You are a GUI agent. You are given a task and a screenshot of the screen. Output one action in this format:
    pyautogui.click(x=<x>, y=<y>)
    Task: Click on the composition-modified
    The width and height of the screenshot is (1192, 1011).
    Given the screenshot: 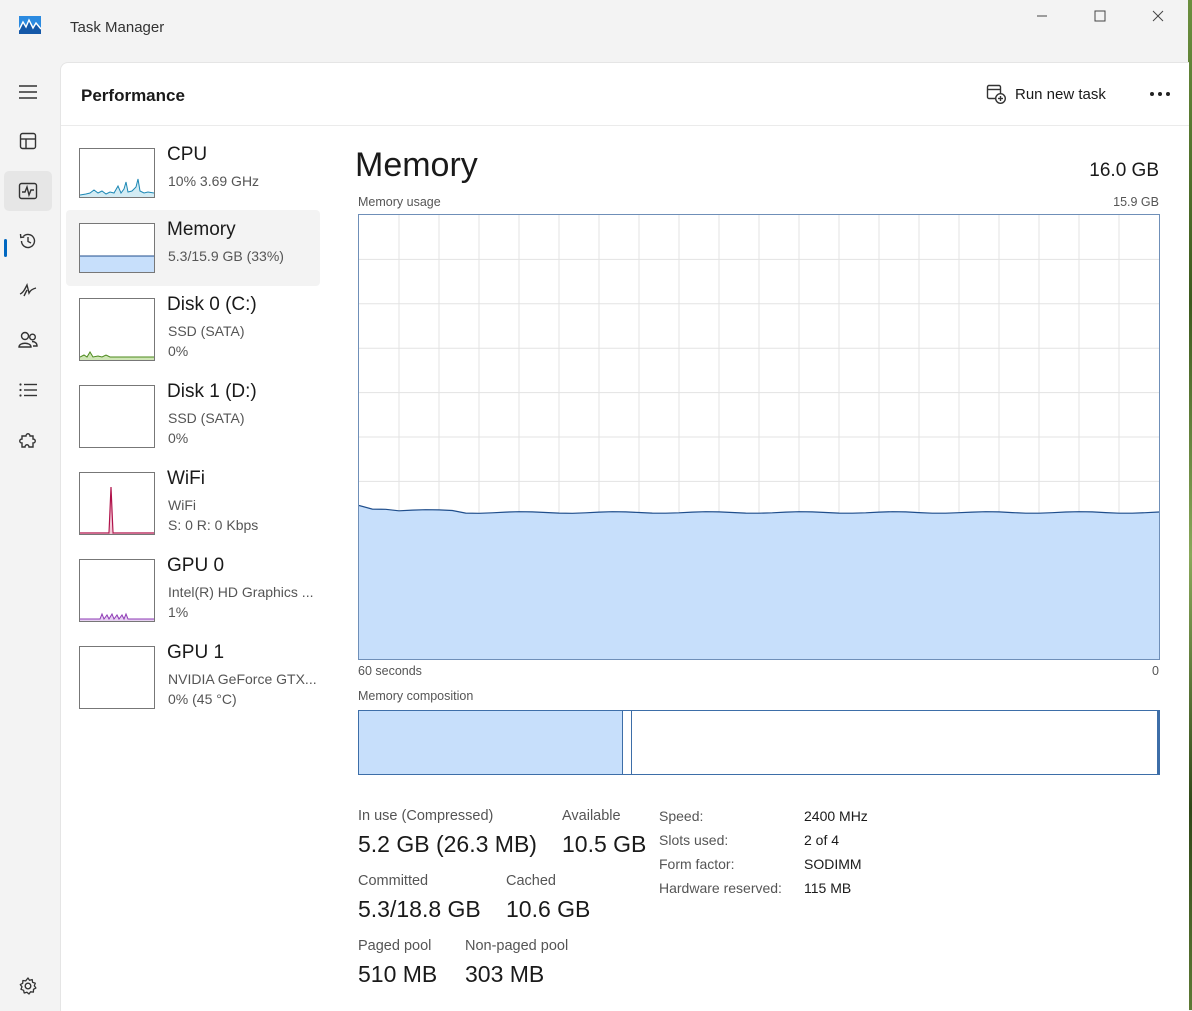 What is the action you would take?
    pyautogui.click(x=627, y=742)
    